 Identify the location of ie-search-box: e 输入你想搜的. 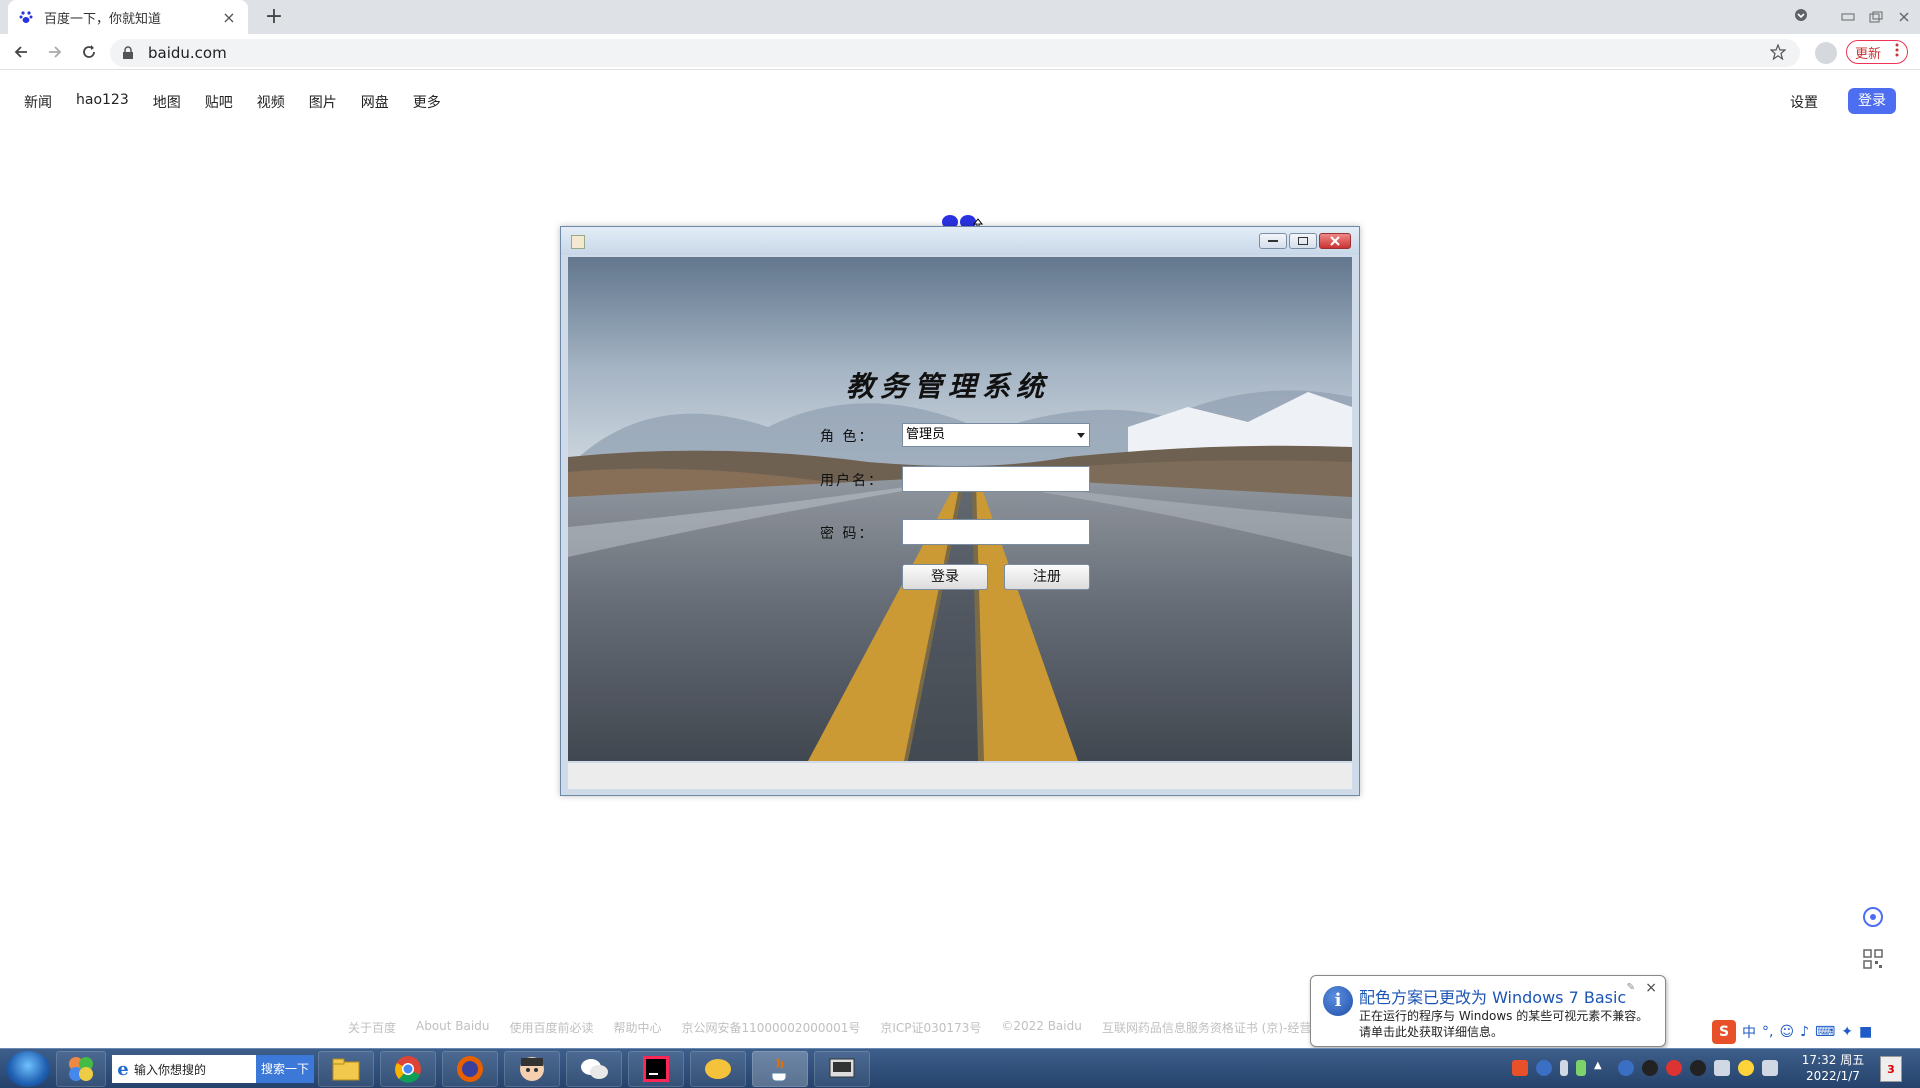
(184, 1069).